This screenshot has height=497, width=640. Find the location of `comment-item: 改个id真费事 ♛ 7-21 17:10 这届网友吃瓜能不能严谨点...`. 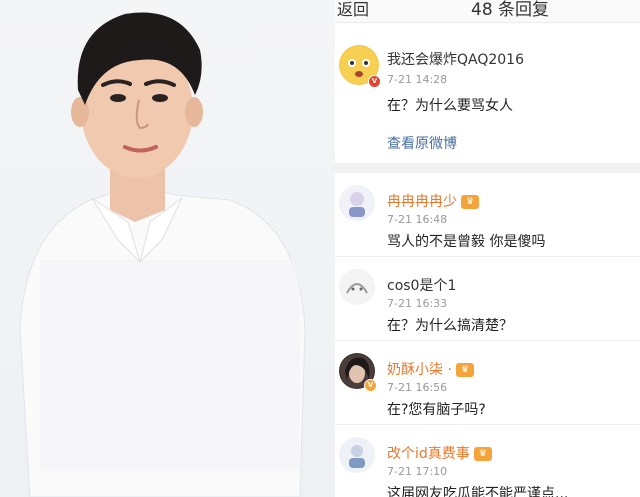

comment-item: 改个id真费事 ♛ 7-21 17:10 这届网友吃瓜能不能严谨点... is located at coordinates (487, 461).